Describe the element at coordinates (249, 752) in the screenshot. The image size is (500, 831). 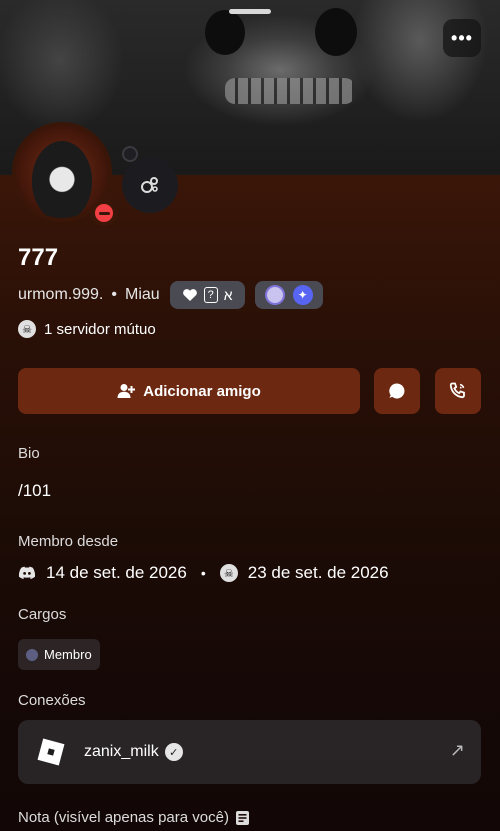
I see `connection-card: zanix_milk ✓ ↗` at that location.